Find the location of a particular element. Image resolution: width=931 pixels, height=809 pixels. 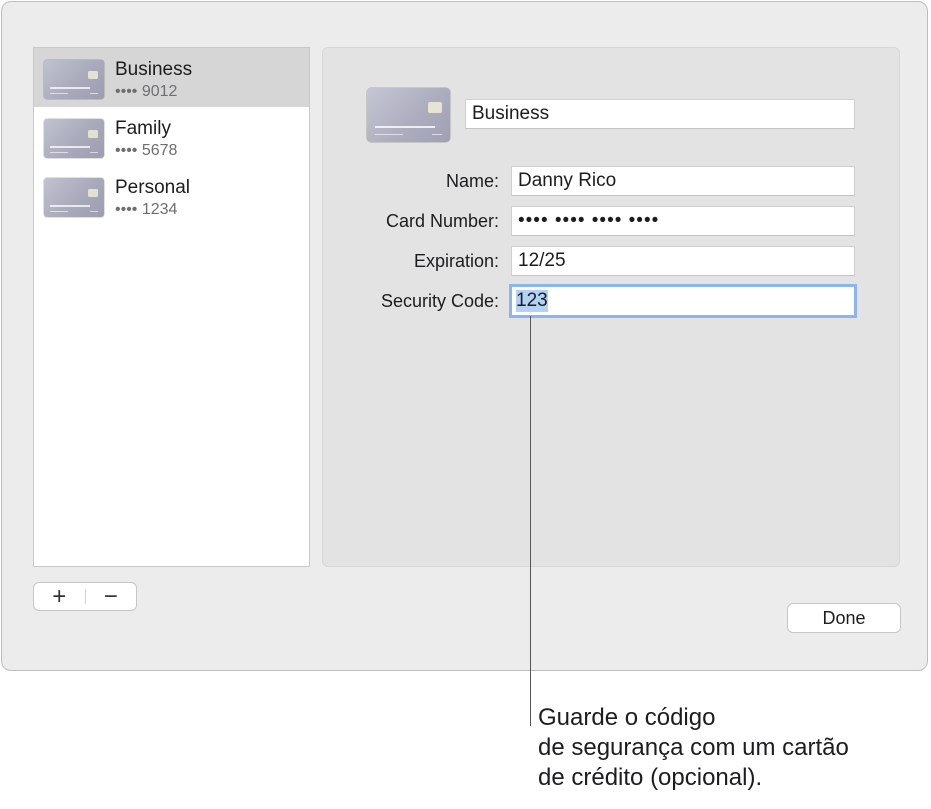

callout-line-2: de segurança com um cartão is located at coordinates (693, 747).